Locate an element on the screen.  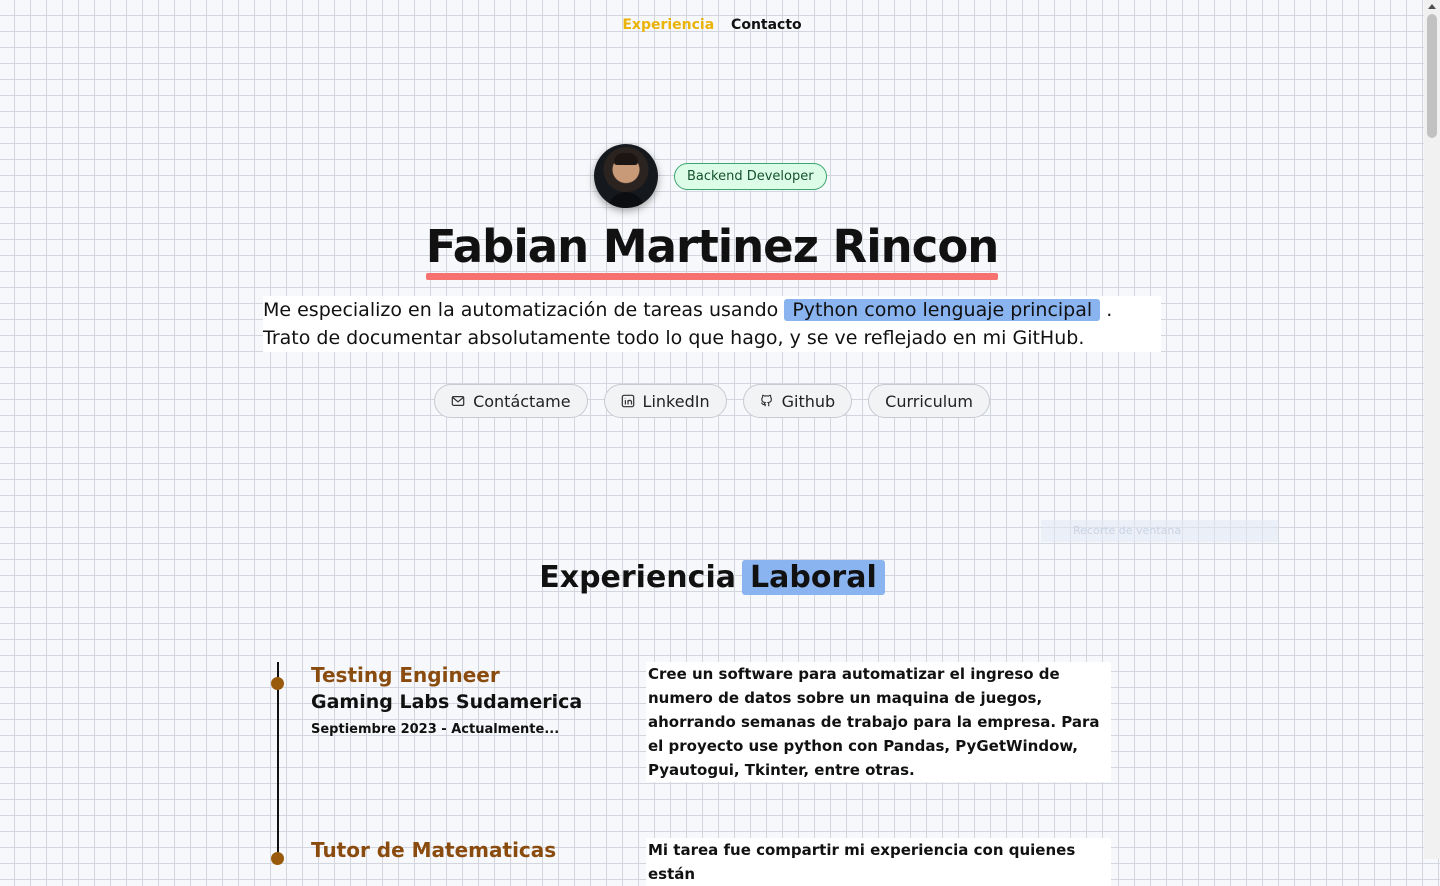
linkedin-button: LinkedIn is located at coordinates (665, 401).